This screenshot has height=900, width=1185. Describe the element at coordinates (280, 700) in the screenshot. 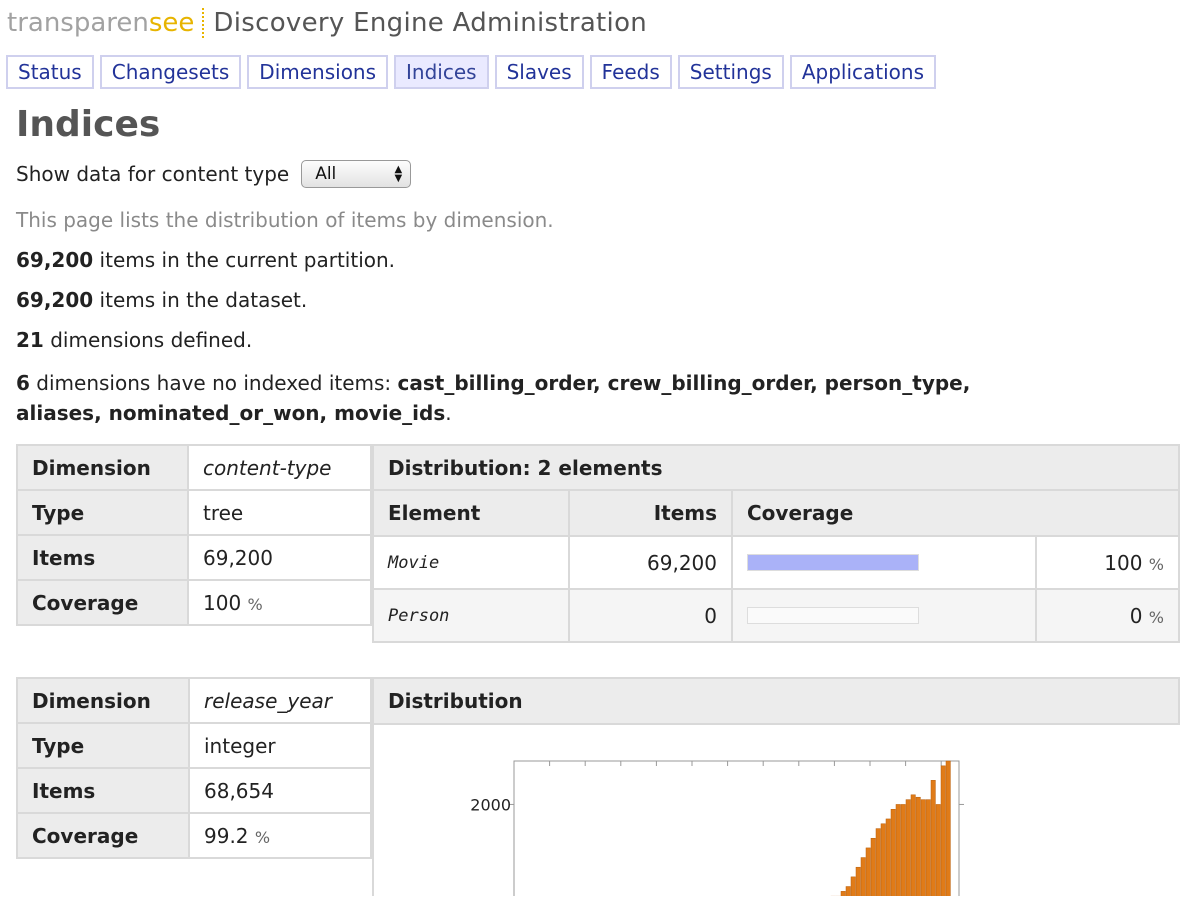

I see `dimension-name: release_year` at that location.